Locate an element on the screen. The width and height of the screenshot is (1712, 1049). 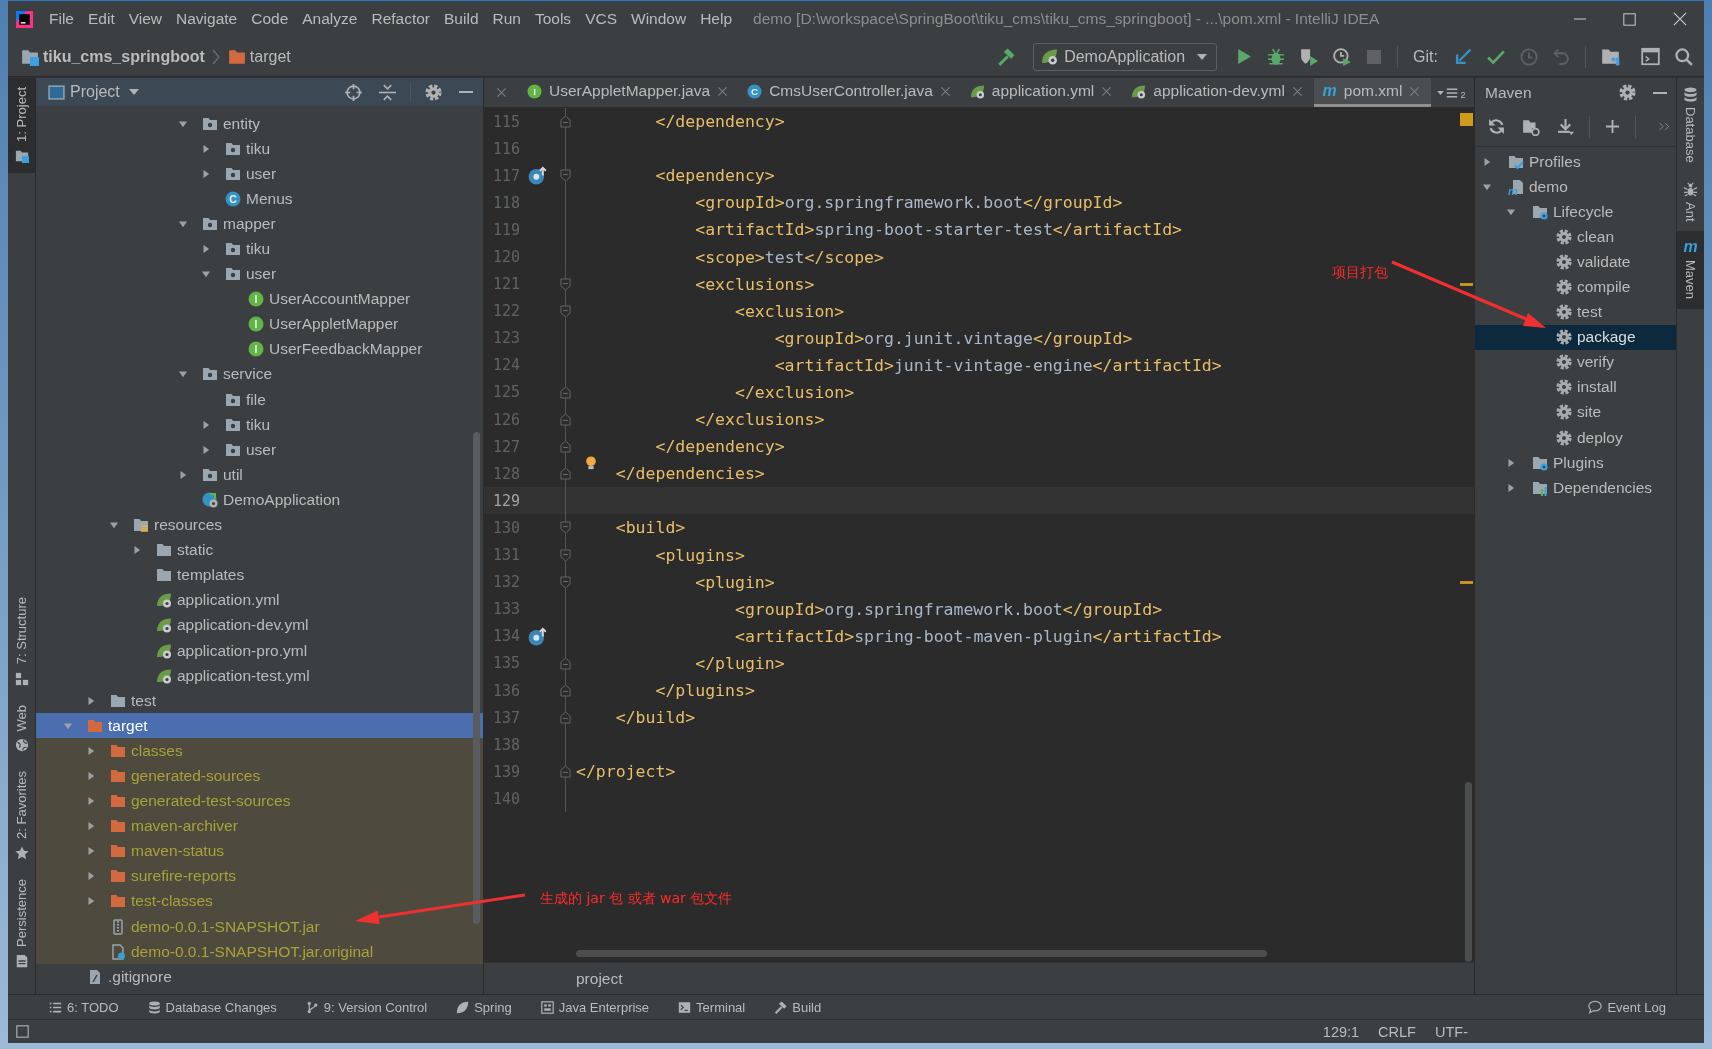
tab-list-button: 2 is located at coordinates (1450, 92).